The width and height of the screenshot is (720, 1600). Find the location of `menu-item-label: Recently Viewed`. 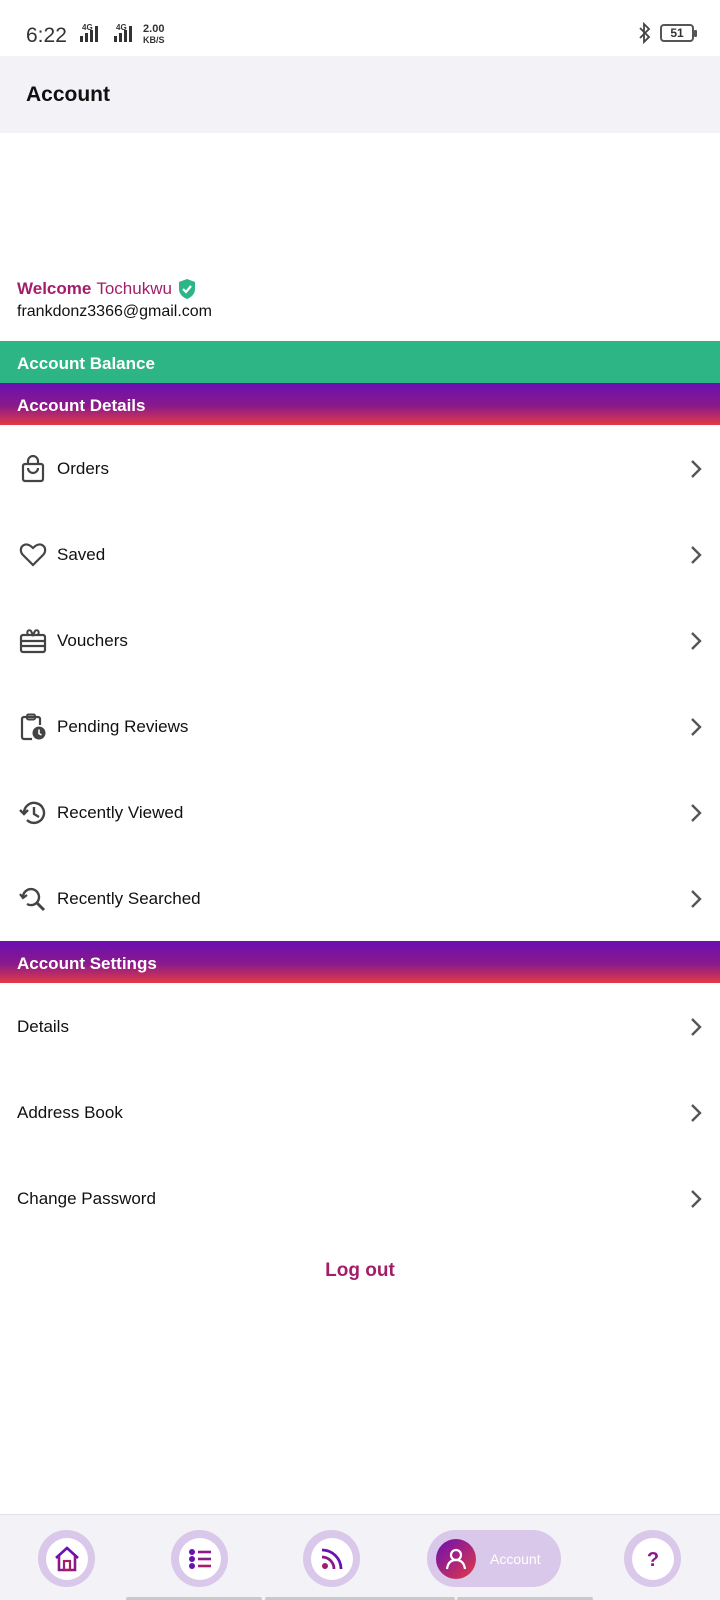

menu-item-label: Recently Viewed is located at coordinates (120, 812).